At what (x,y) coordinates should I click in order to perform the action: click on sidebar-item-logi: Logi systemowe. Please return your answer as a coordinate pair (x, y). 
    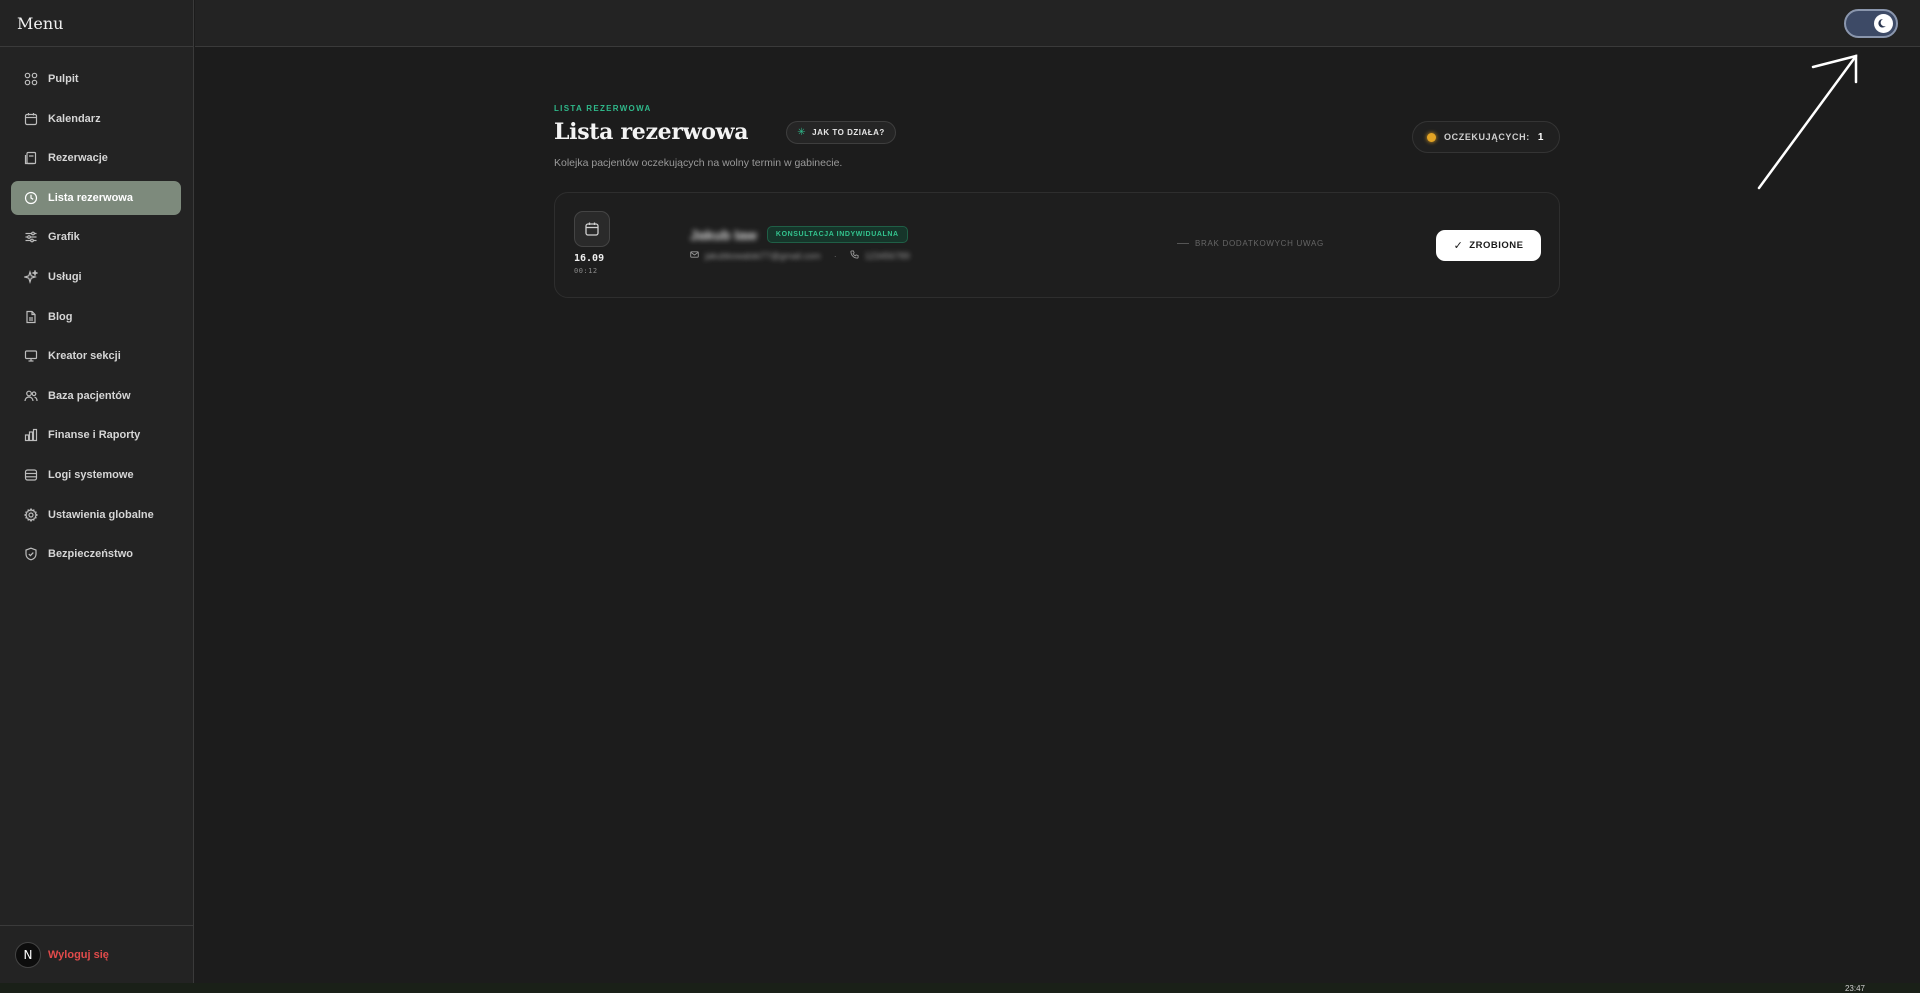
    Looking at the image, I should click on (96, 475).